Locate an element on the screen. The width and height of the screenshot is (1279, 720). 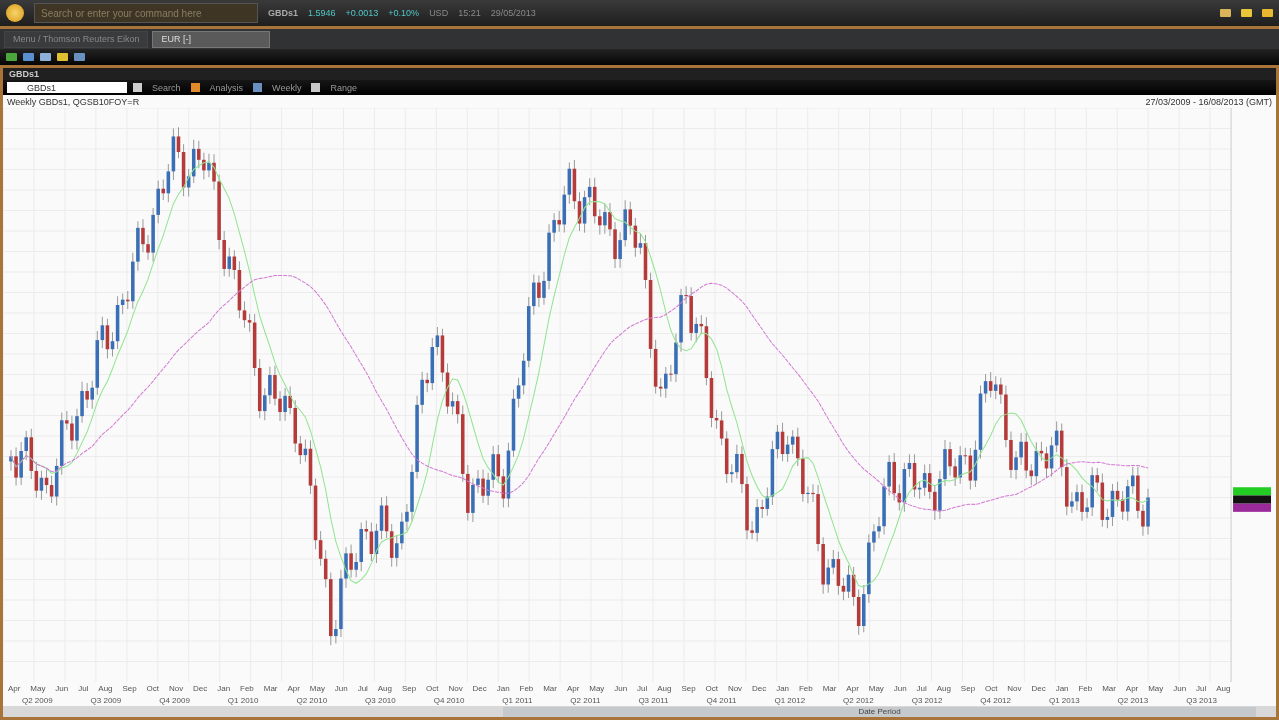
date-range: 27/03/2009 - 16/08/2013 (GMT) is located at coordinates (1208, 101).